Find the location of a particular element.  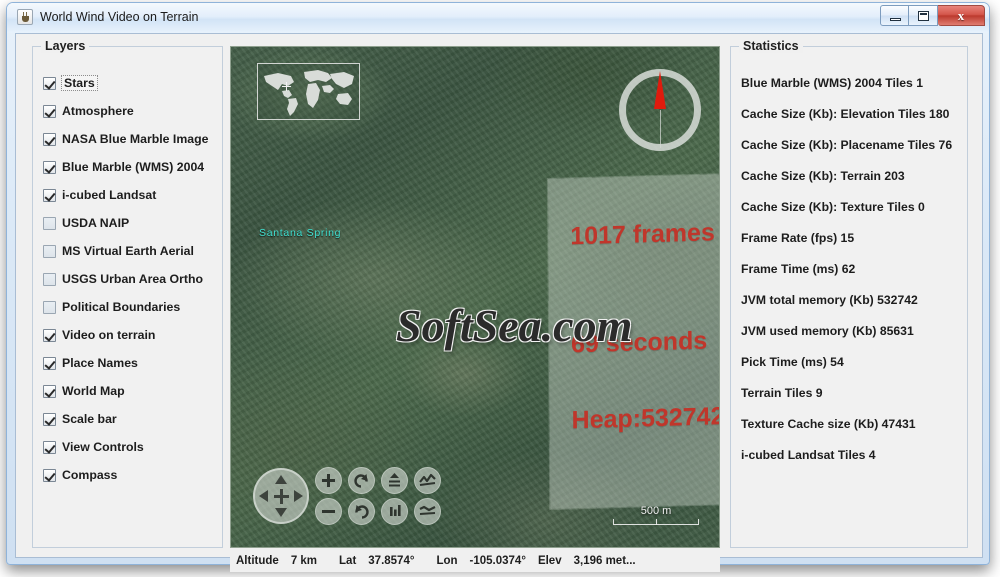

status-altitude-value: 7 km is located at coordinates (304, 561).